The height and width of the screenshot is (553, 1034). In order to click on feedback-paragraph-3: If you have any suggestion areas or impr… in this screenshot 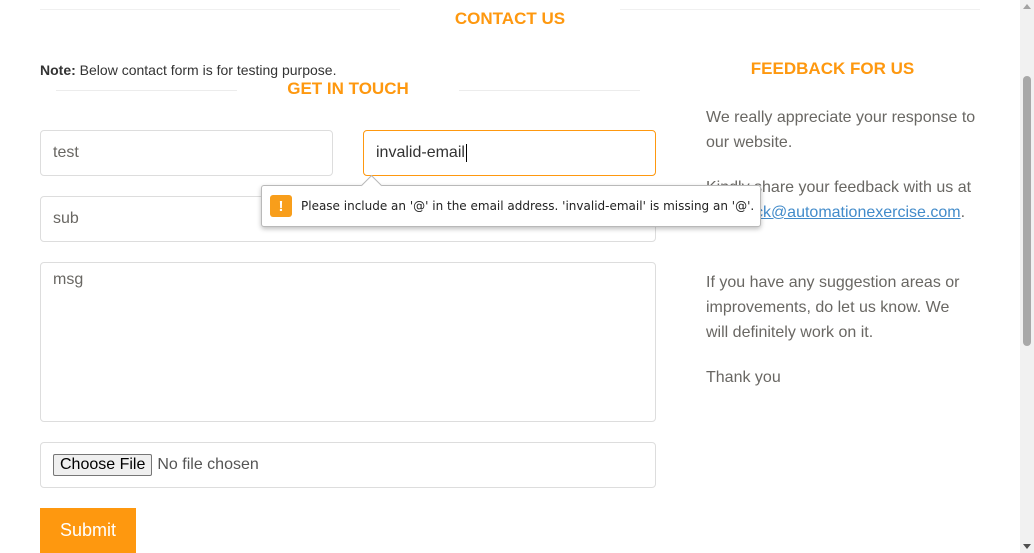, I will do `click(833, 307)`.